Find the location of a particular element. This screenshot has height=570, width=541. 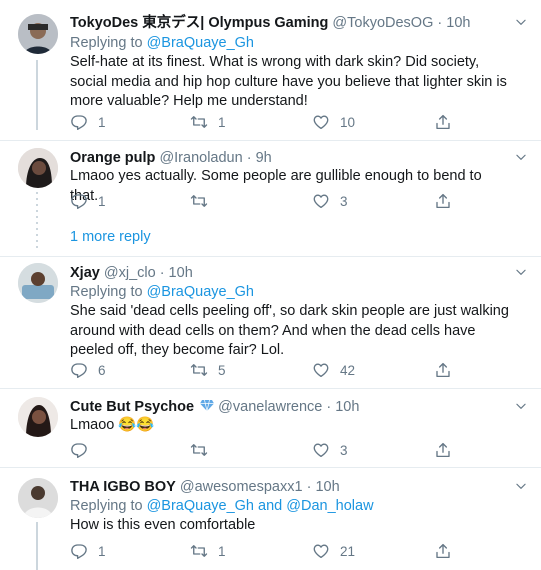

display-name: TokyoDes 東京デス| Olympus Gaming is located at coordinates (199, 23).